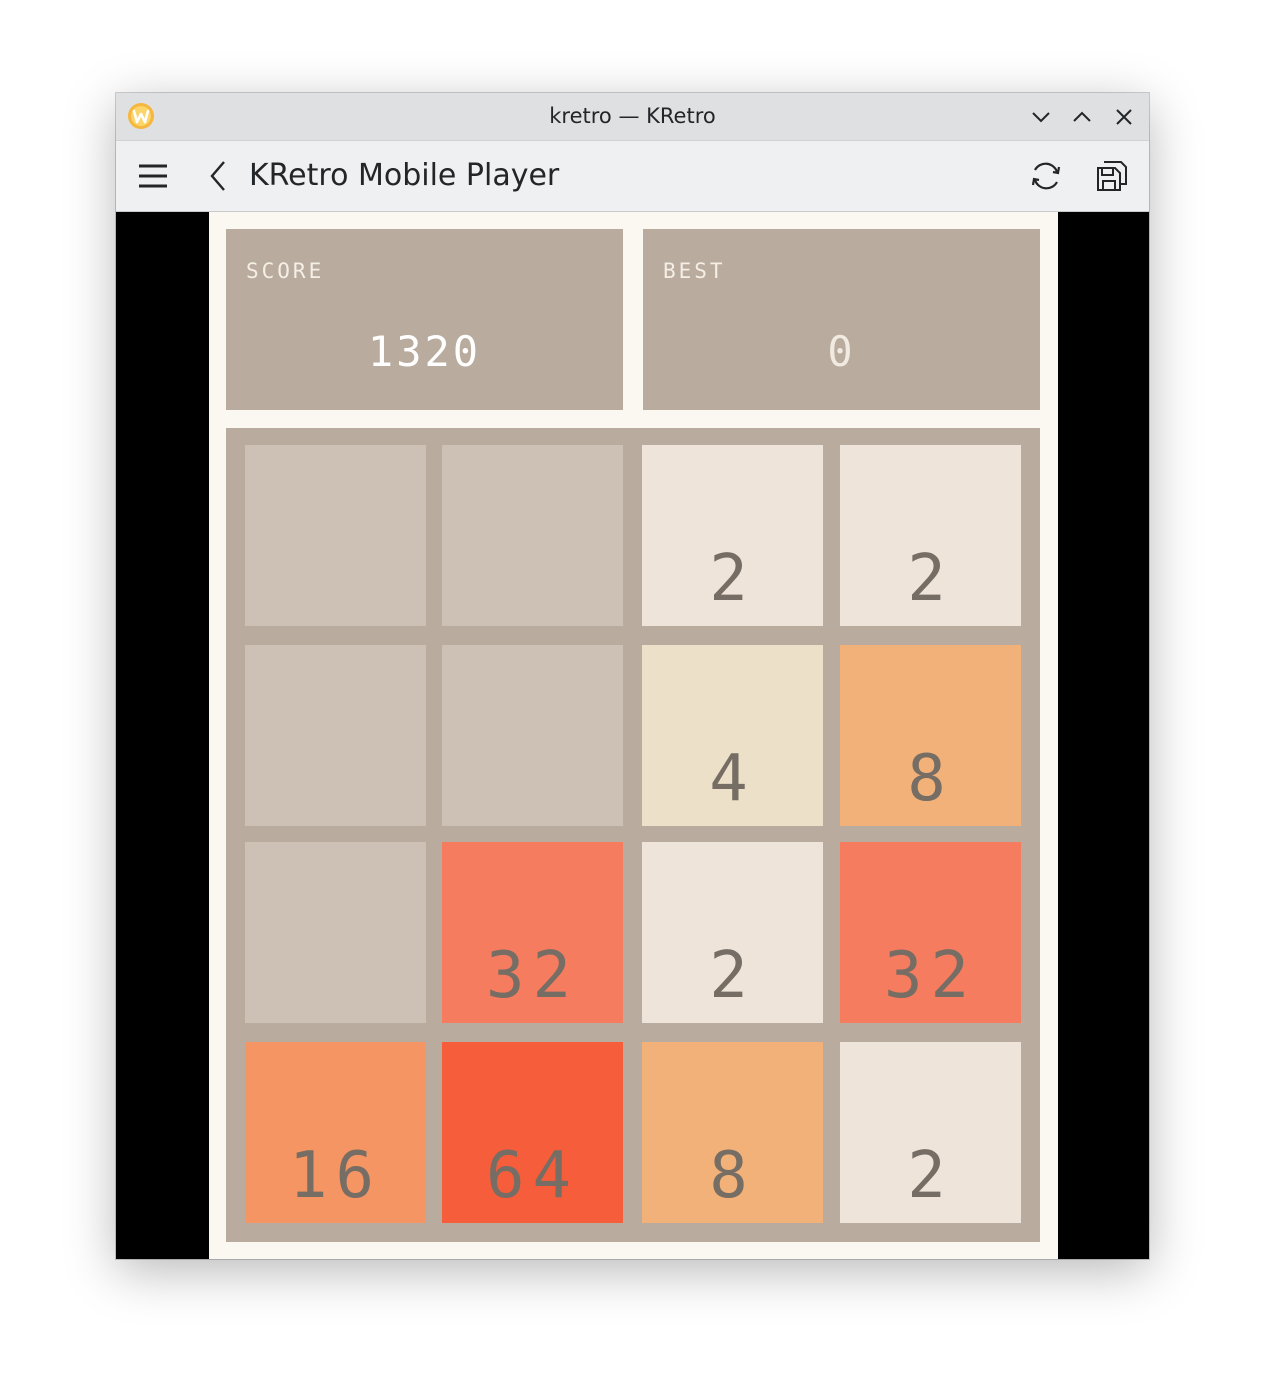 The width and height of the screenshot is (1264, 1396). Describe the element at coordinates (1082, 117) in the screenshot. I see `maximize-chevron-icon` at that location.